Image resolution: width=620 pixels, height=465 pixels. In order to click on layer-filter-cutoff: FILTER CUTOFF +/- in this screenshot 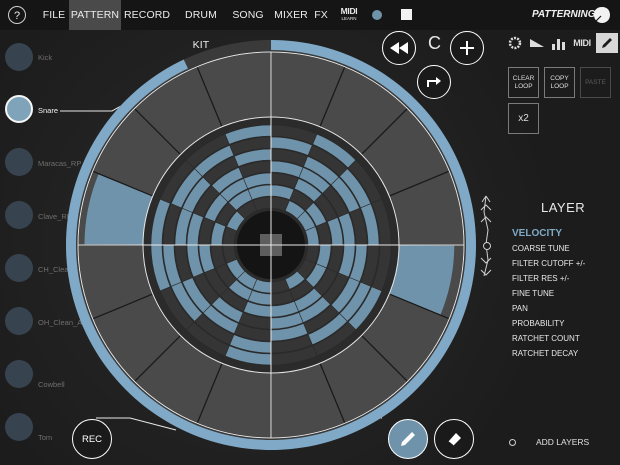, I will do `click(548, 263)`.